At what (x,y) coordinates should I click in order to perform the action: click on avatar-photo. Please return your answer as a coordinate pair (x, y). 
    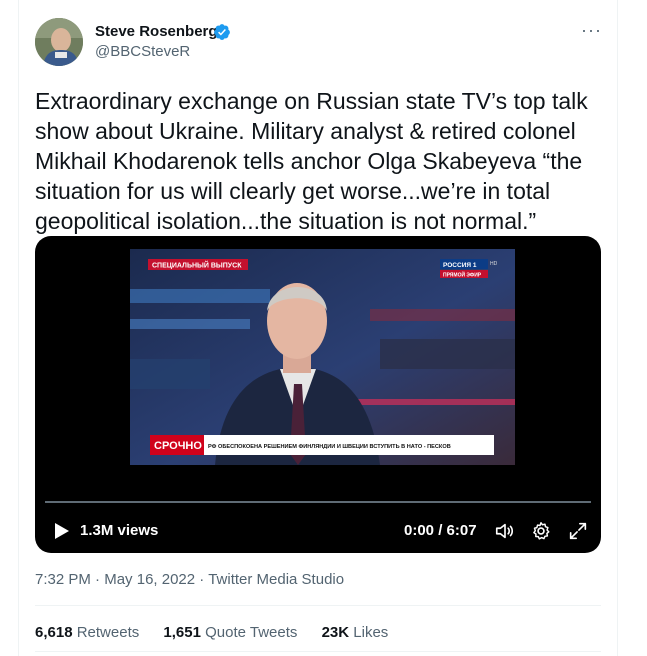
    Looking at the image, I should click on (59, 42).